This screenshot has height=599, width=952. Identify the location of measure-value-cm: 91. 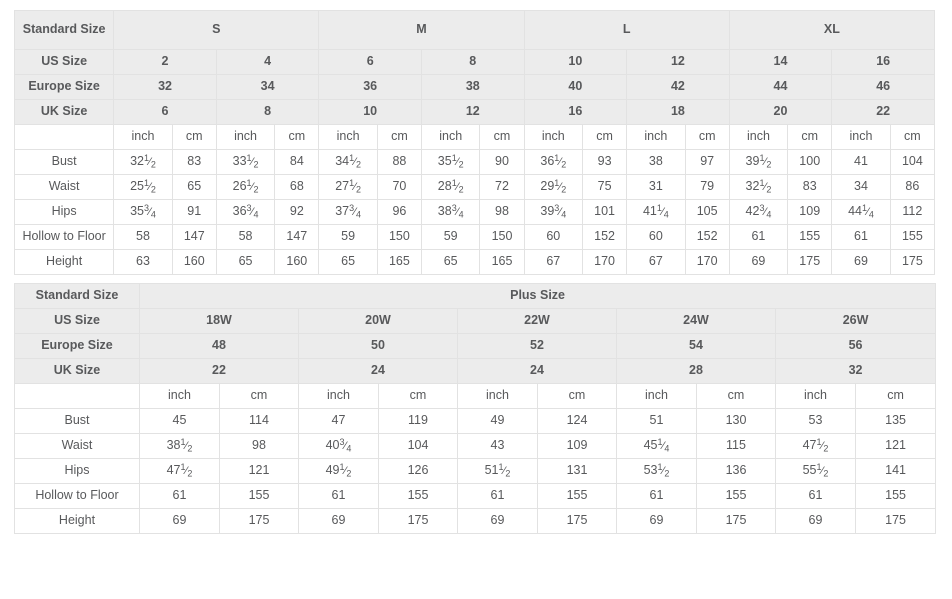
(194, 212).